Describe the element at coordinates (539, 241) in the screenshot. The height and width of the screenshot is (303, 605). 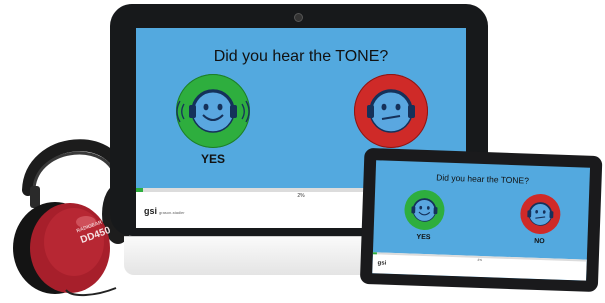
I see `tablet-no-label: NO` at that location.